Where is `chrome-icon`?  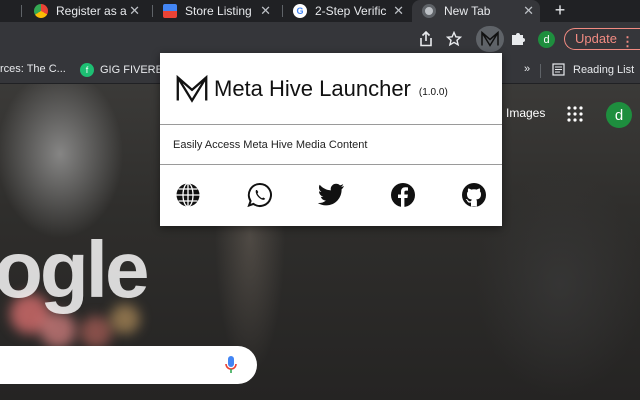
chrome-icon is located at coordinates (41, 11).